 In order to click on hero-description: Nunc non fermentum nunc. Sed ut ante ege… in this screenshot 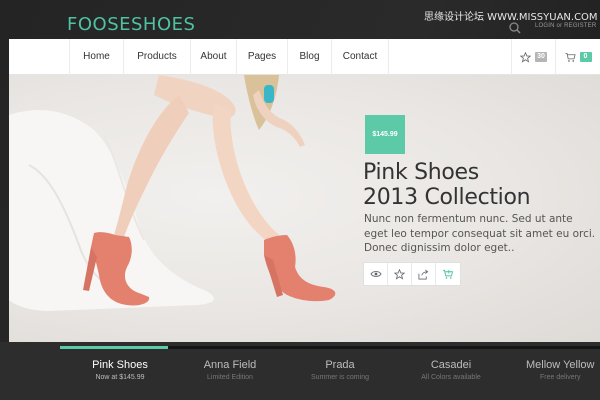, I will do `click(480, 233)`.